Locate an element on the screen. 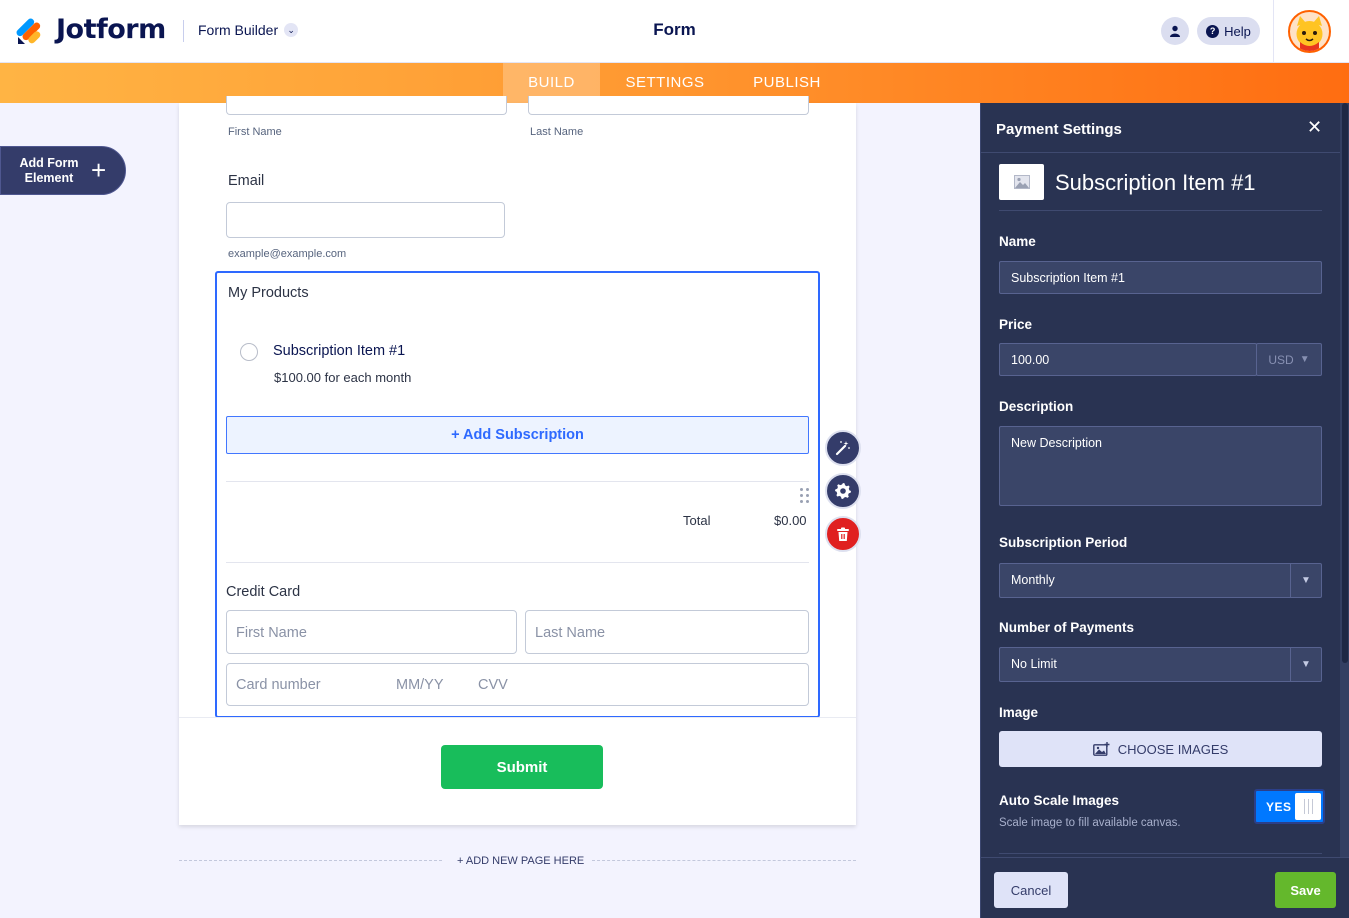 This screenshot has height=918, width=1349. email-label: Email is located at coordinates (246, 181).